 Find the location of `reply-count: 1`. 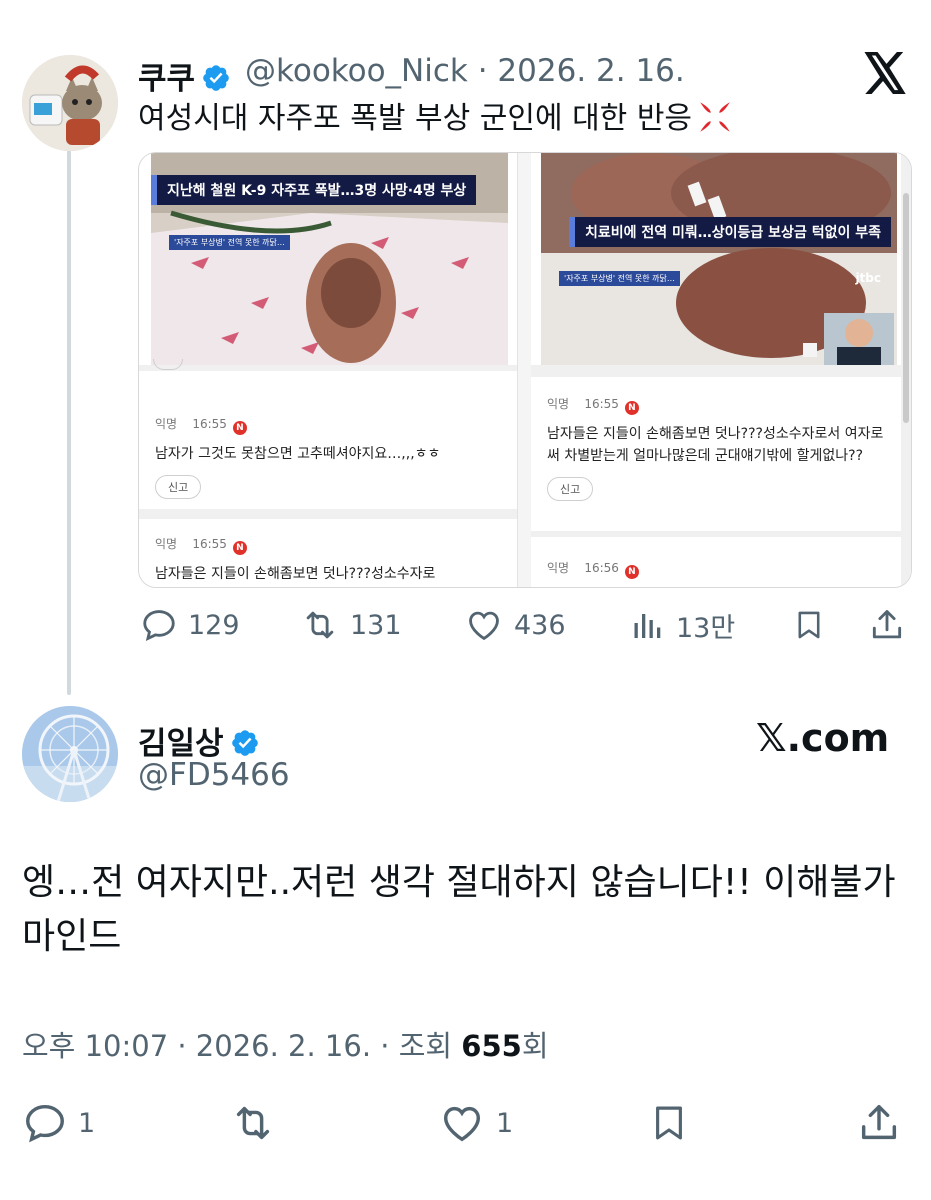

reply-count: 1 is located at coordinates (87, 1123).